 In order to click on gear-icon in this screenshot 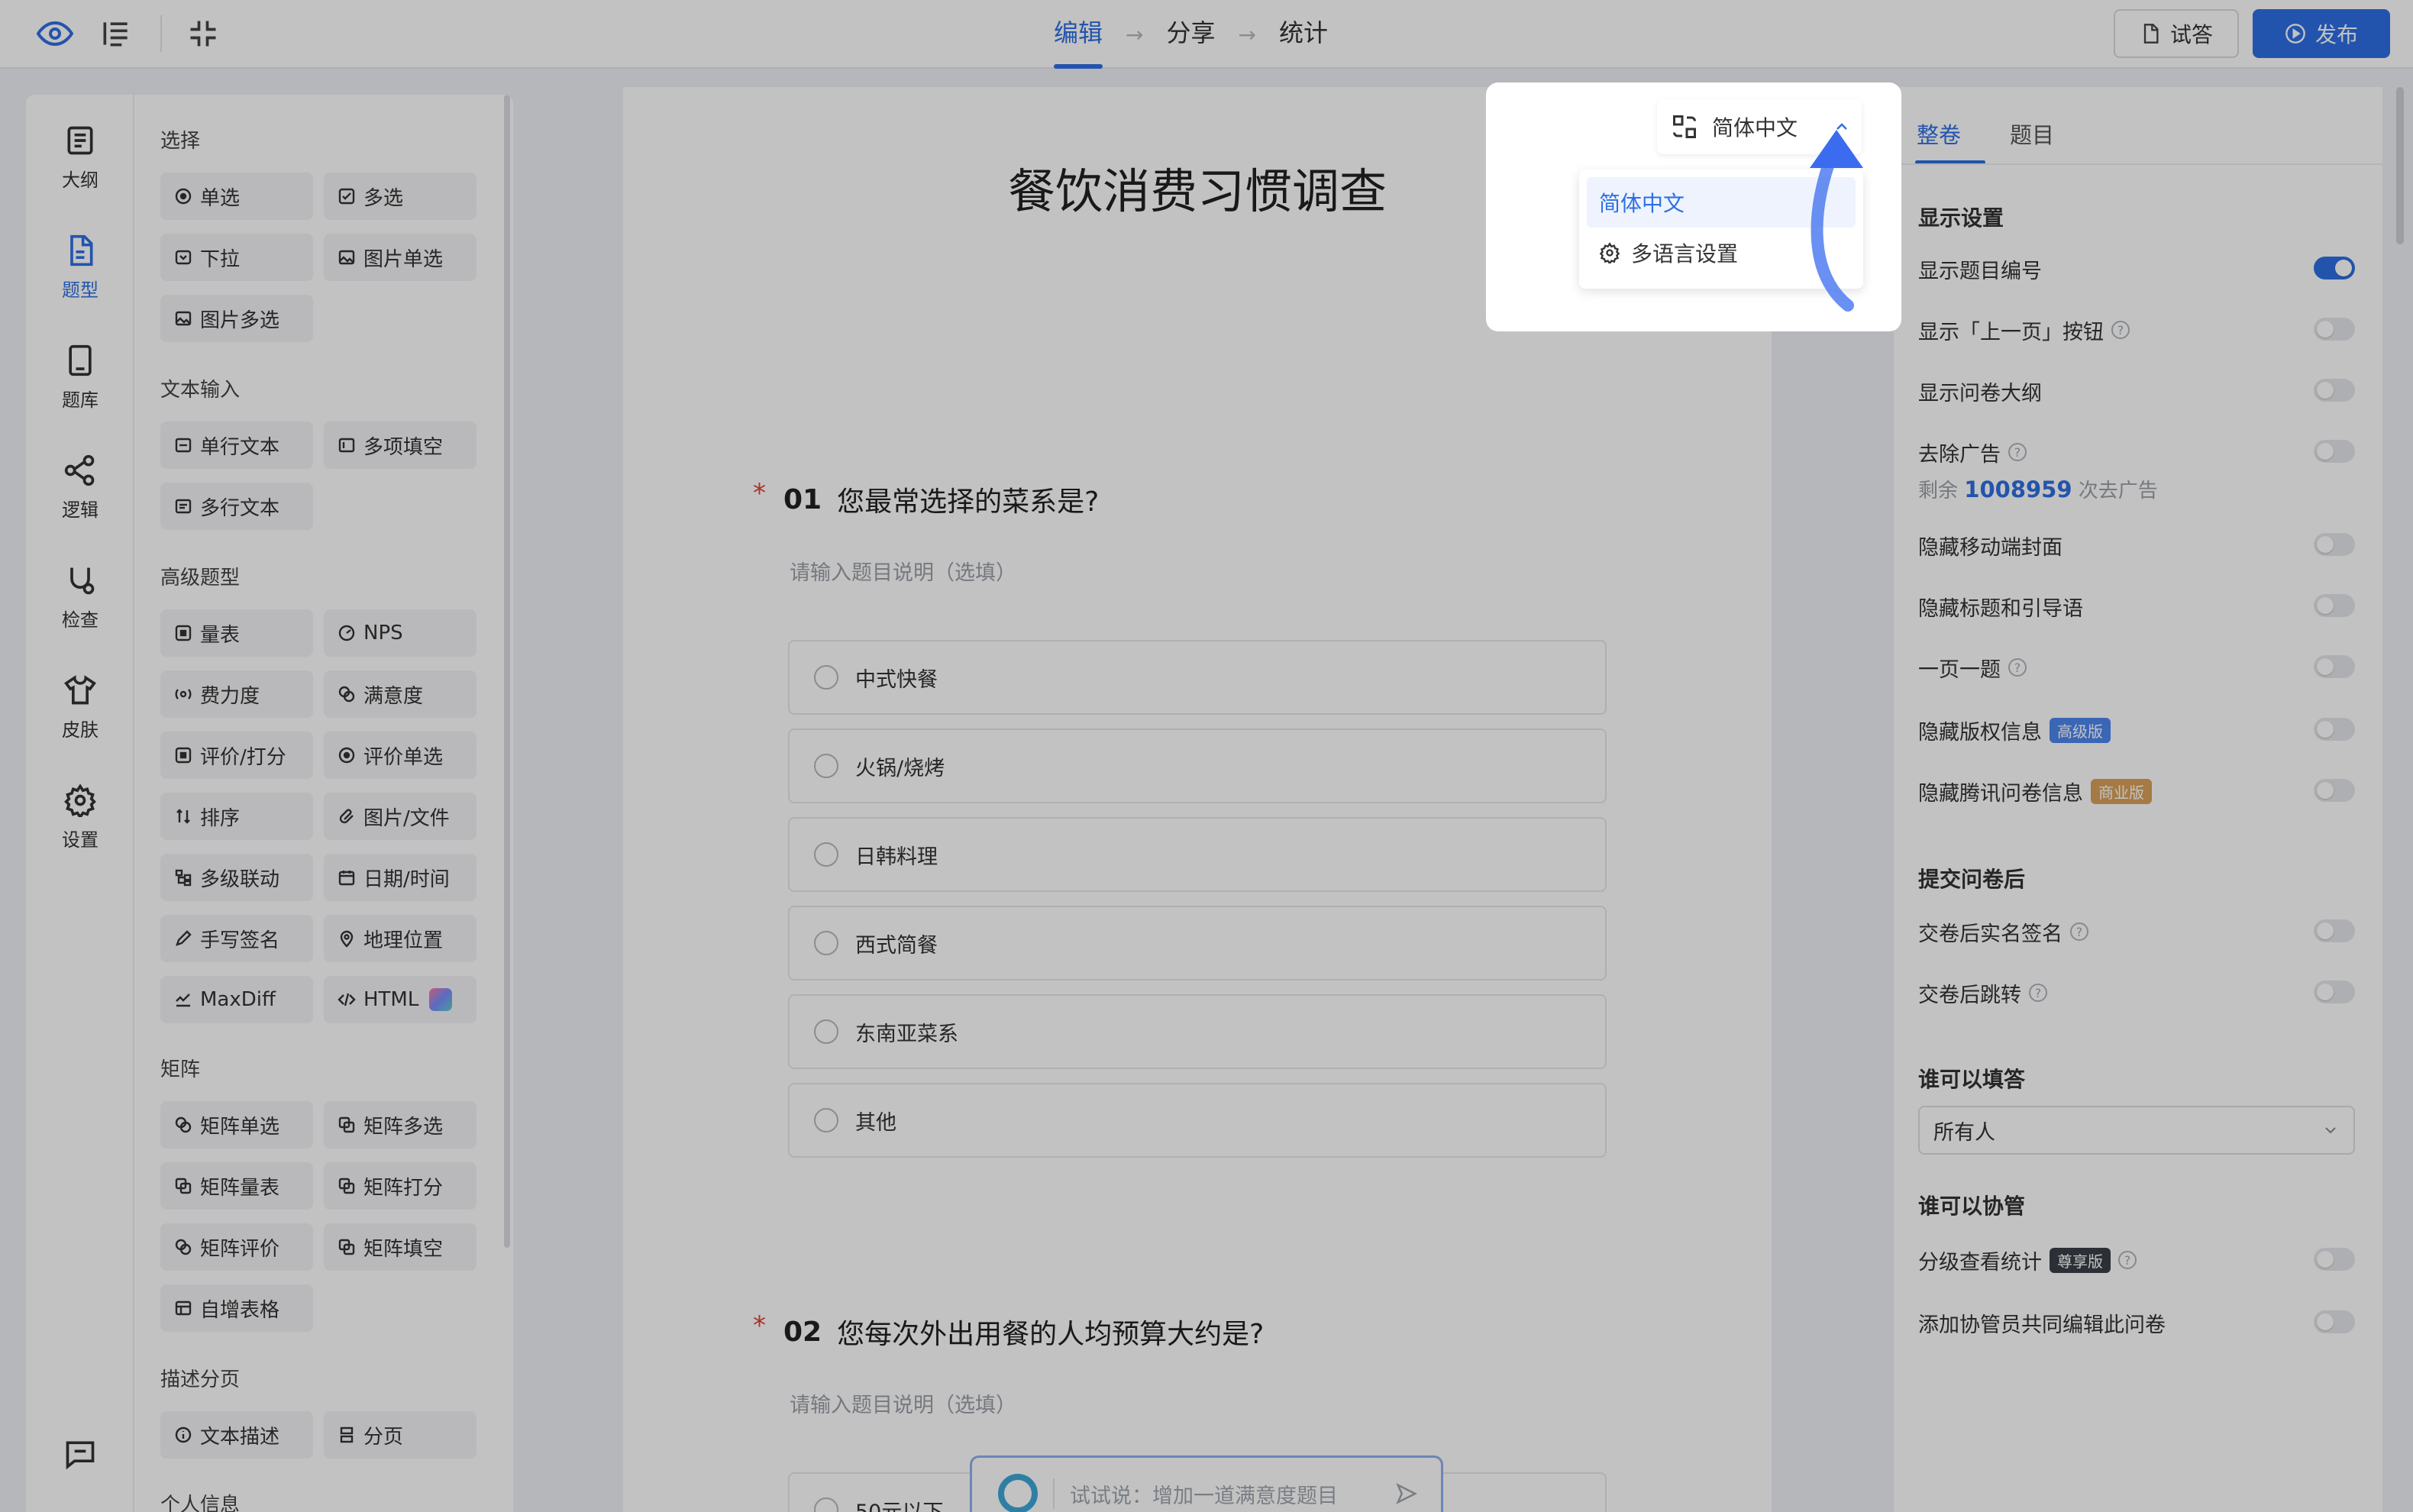, I will do `click(1610, 253)`.